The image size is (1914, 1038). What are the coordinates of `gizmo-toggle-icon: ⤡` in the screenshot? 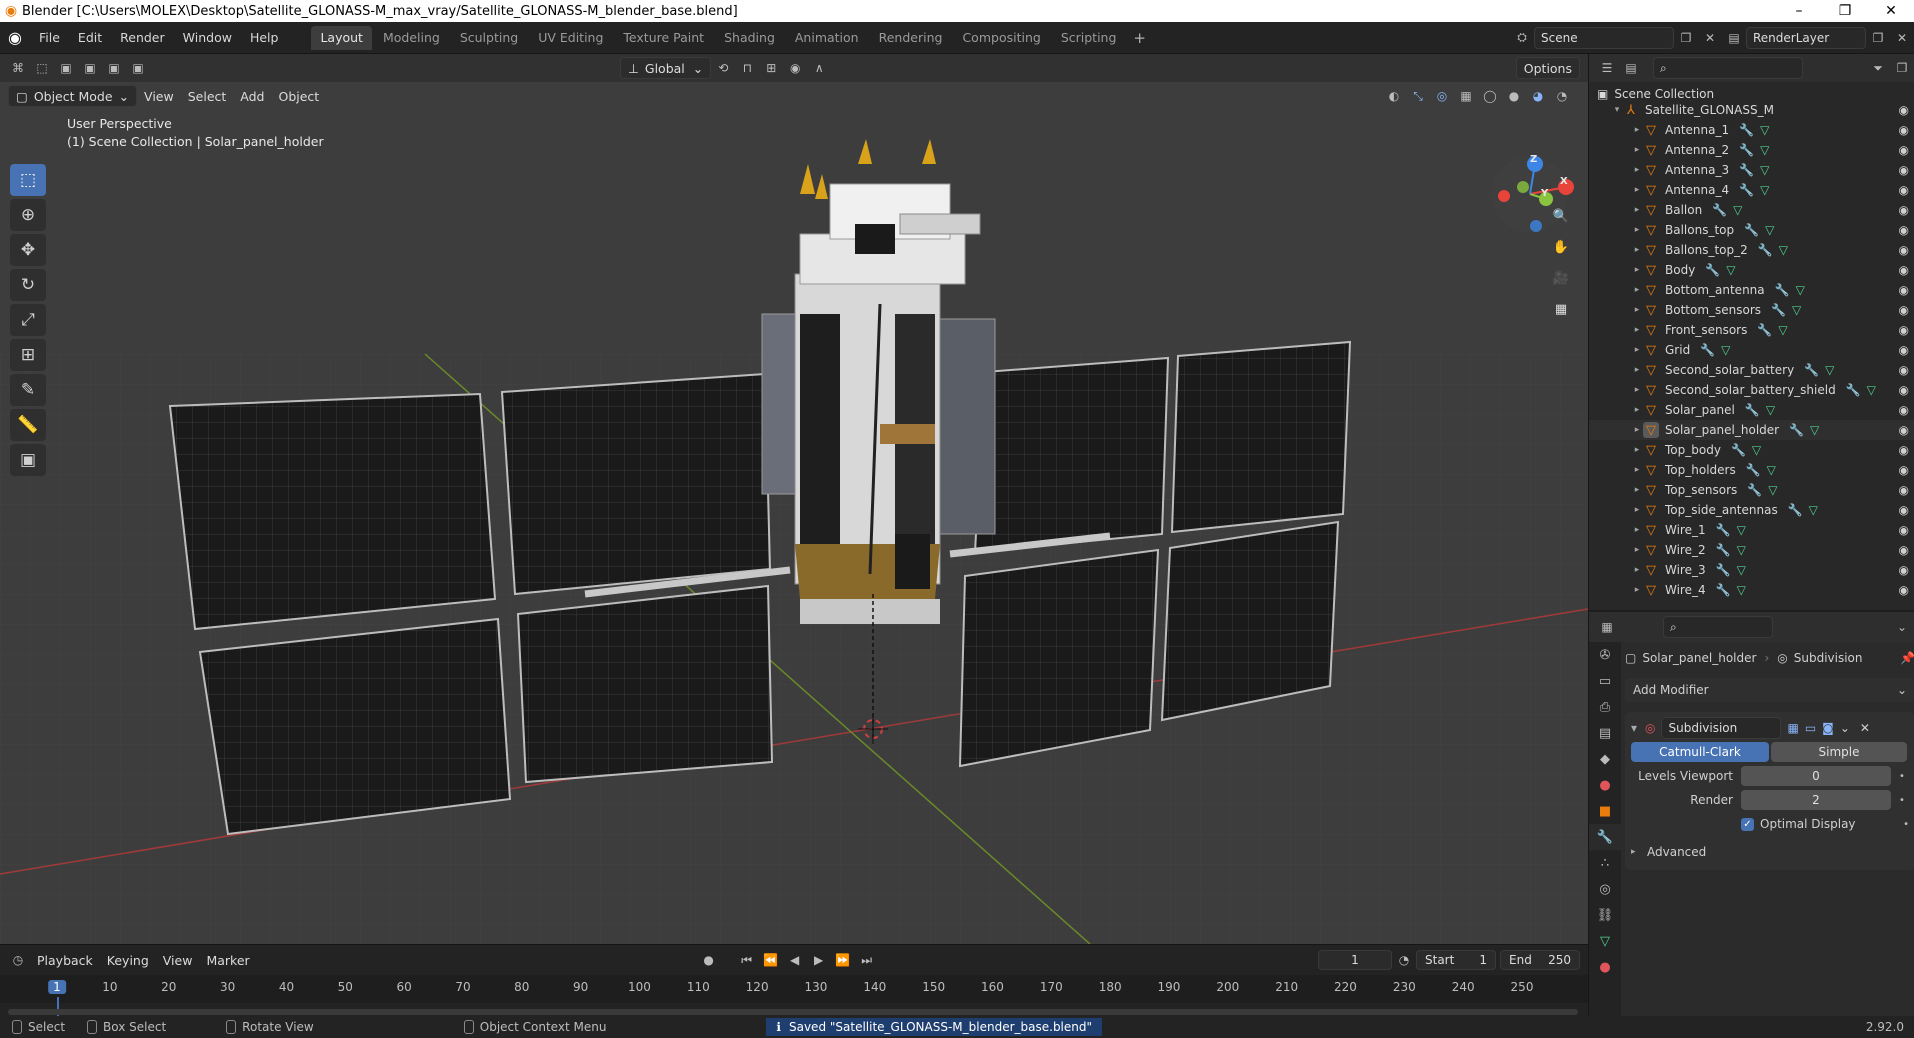 It's located at (1418, 96).